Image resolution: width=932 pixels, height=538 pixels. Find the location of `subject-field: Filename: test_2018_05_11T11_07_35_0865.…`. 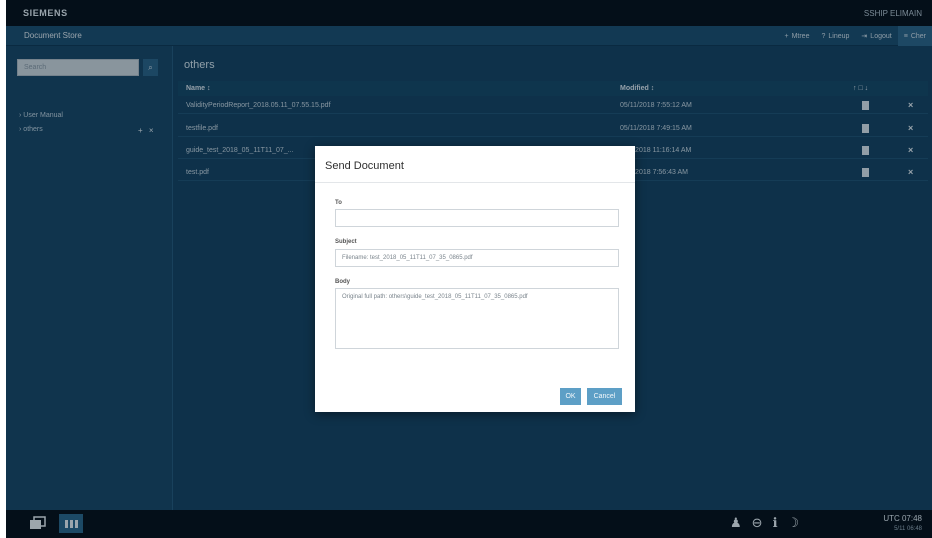

subject-field: Filename: test_2018_05_11T11_07_35_0865.… is located at coordinates (477, 258).